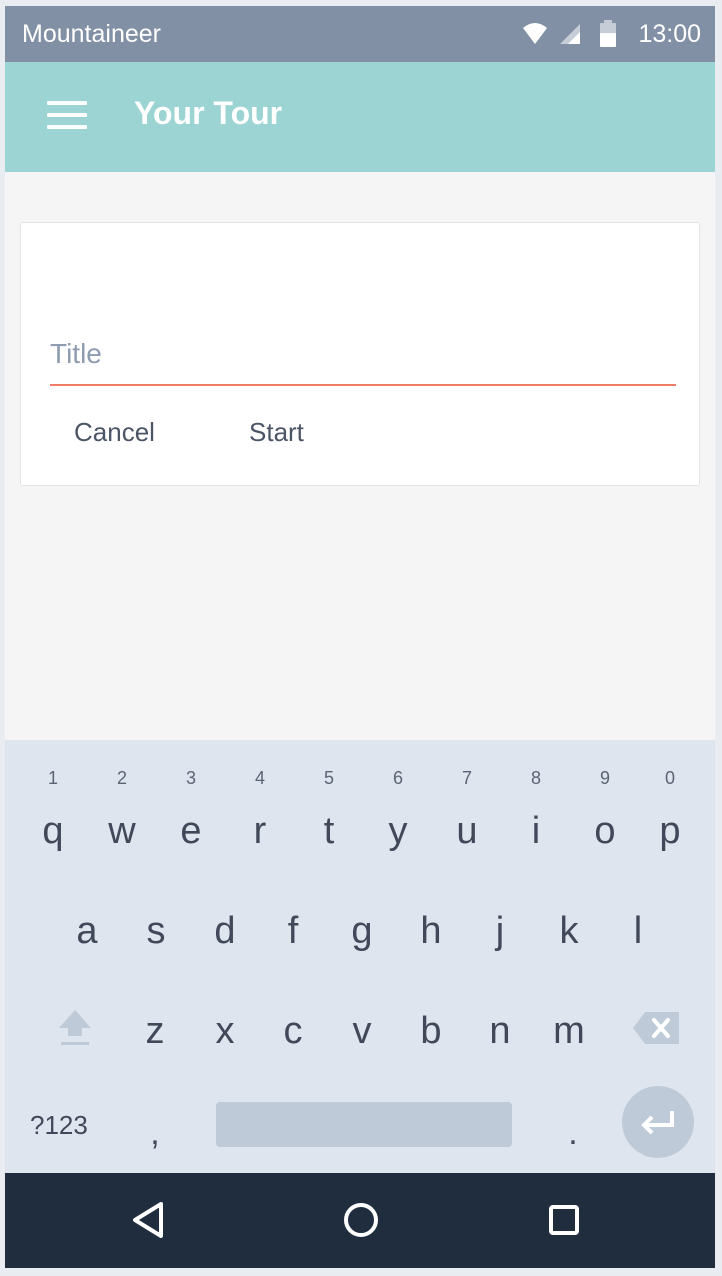 This screenshot has height=1276, width=722. I want to click on key-m: m, so click(569, 1031).